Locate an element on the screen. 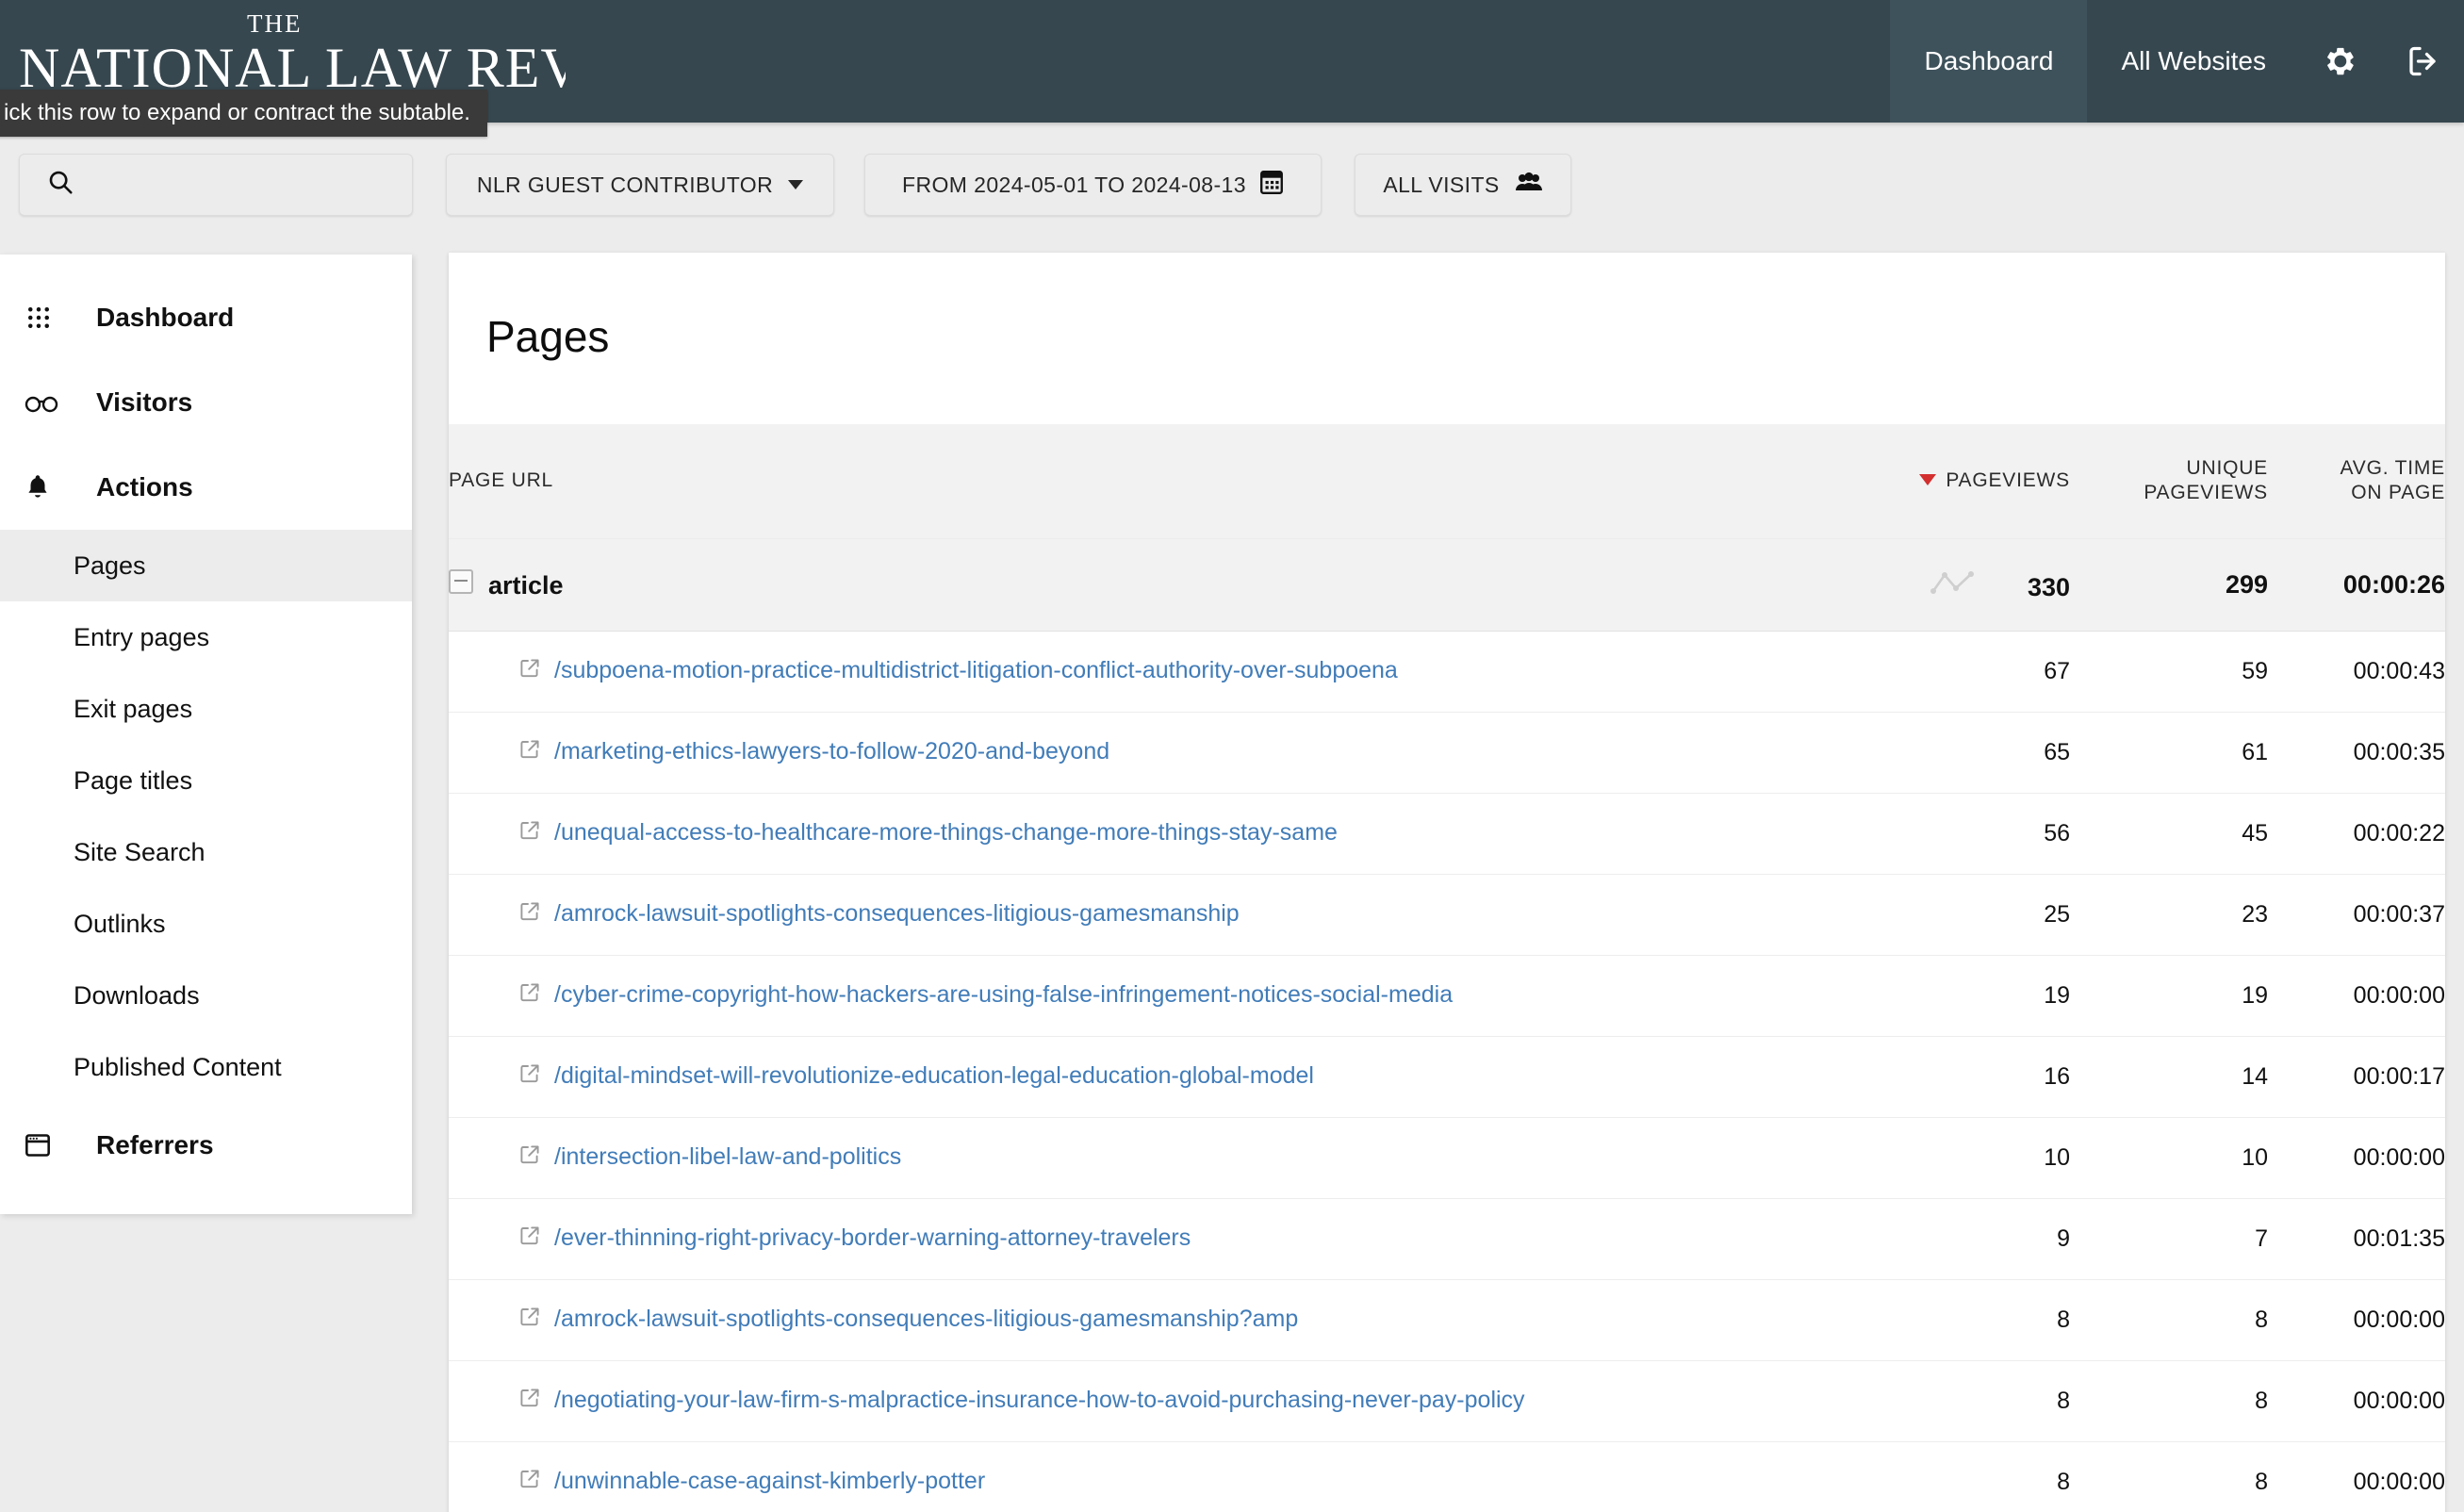 The height and width of the screenshot is (1512, 2464). table-header: PAGE URL PAGEVIEWS UNIQUE PAGEVIEWS AVG. is located at coordinates (1447, 482).